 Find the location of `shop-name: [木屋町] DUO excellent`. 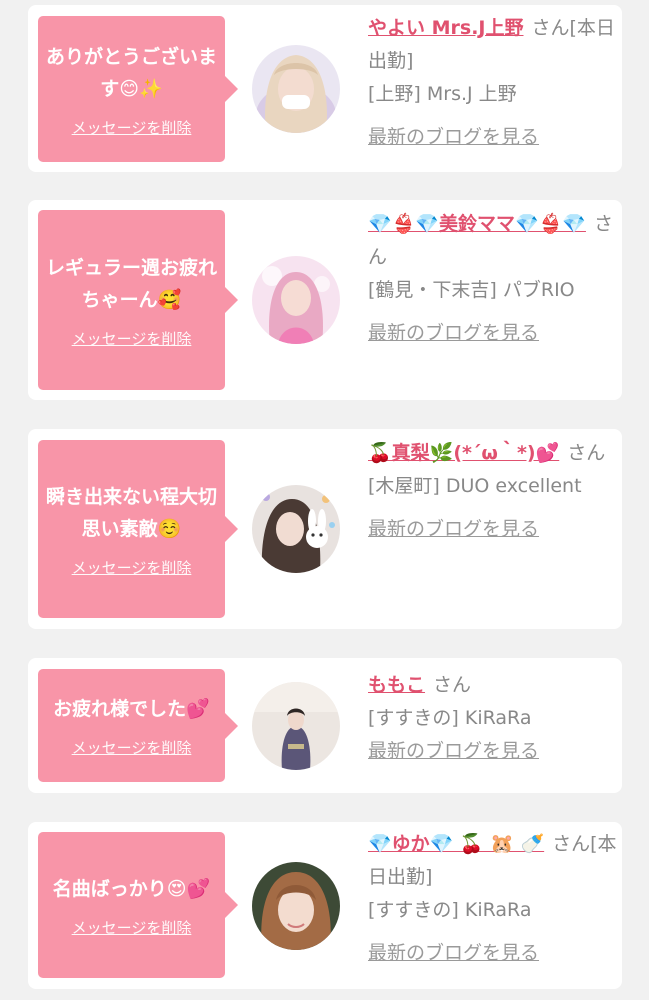

shop-name: [木屋町] DUO excellent is located at coordinates (475, 486).